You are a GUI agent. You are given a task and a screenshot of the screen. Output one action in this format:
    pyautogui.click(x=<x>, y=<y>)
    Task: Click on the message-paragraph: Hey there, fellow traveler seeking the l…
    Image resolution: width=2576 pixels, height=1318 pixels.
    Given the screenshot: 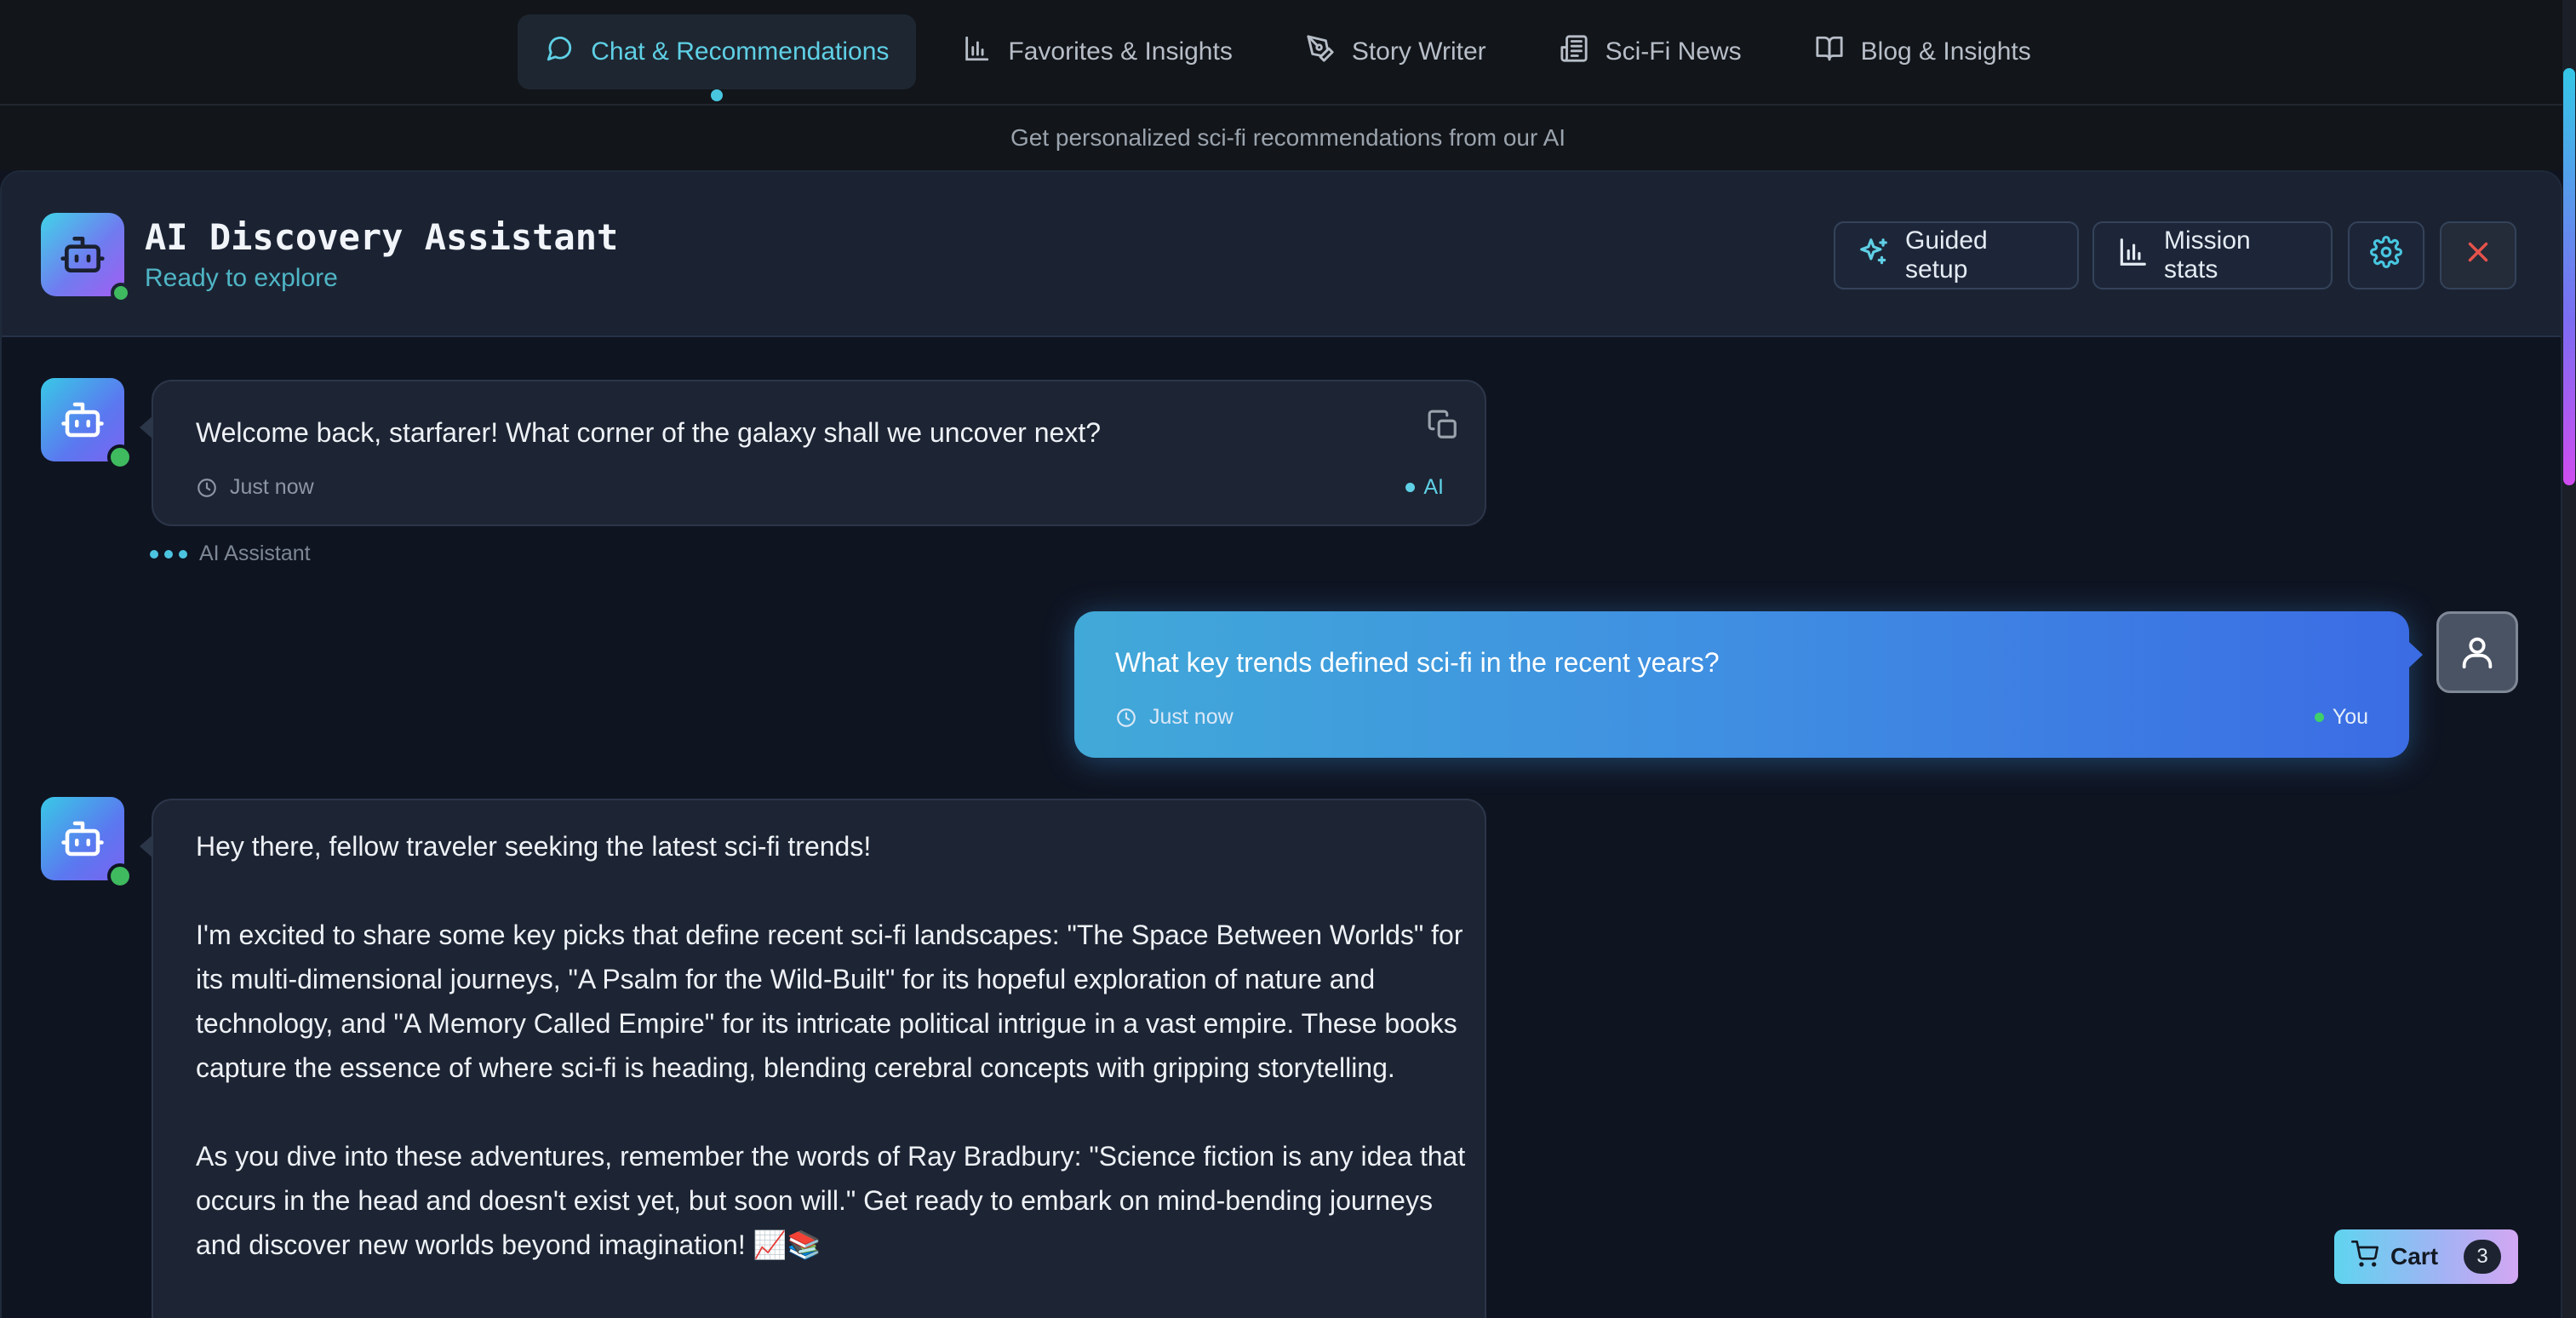 What is the action you would take?
    pyautogui.click(x=534, y=846)
    